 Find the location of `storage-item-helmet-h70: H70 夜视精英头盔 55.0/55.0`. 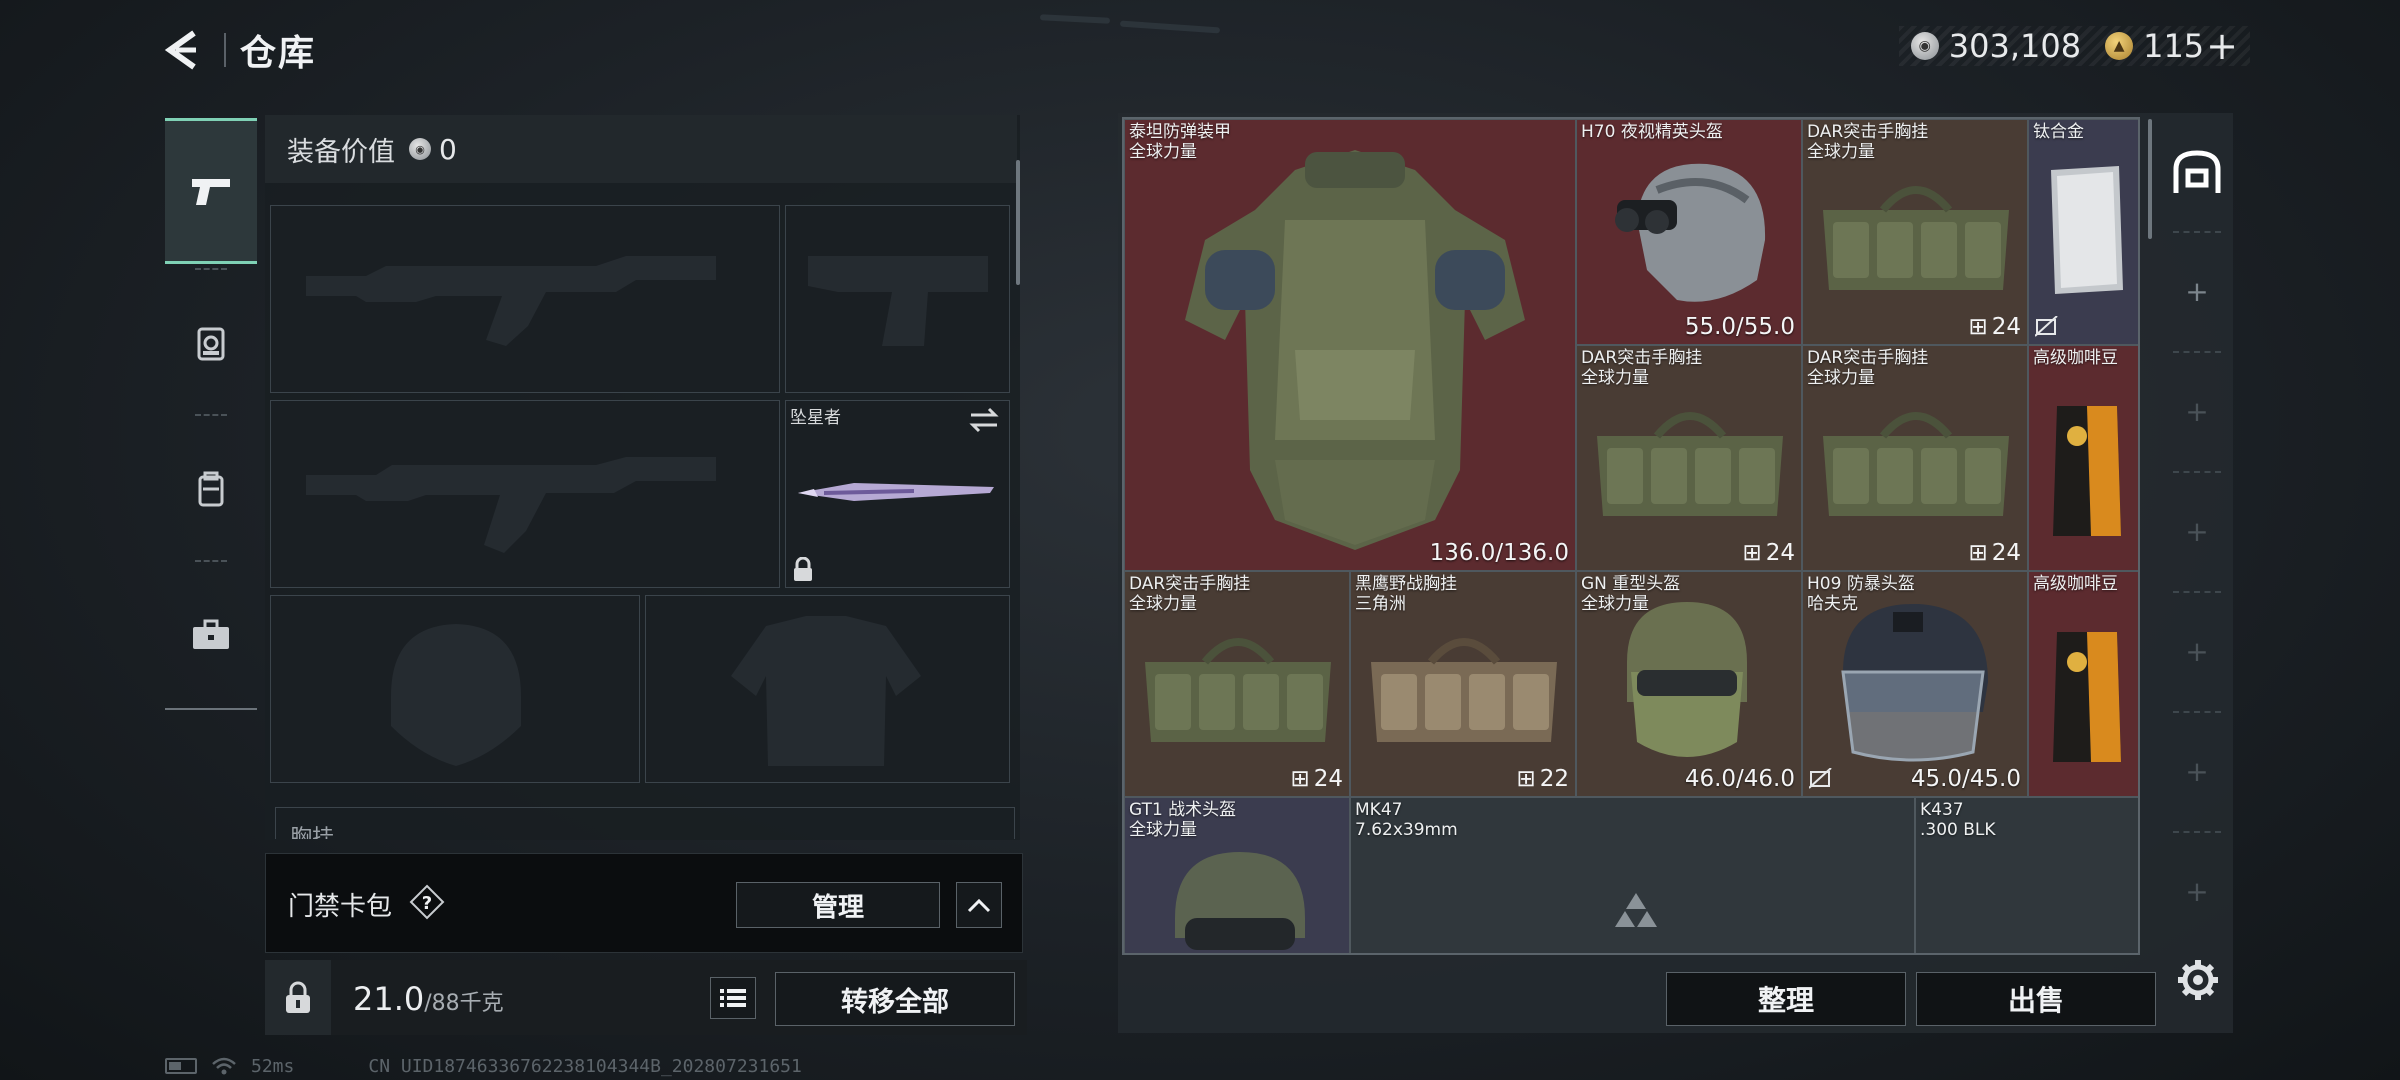

storage-item-helmet-h70: H70 夜视精英头盔 55.0/55.0 is located at coordinates (1689, 232).